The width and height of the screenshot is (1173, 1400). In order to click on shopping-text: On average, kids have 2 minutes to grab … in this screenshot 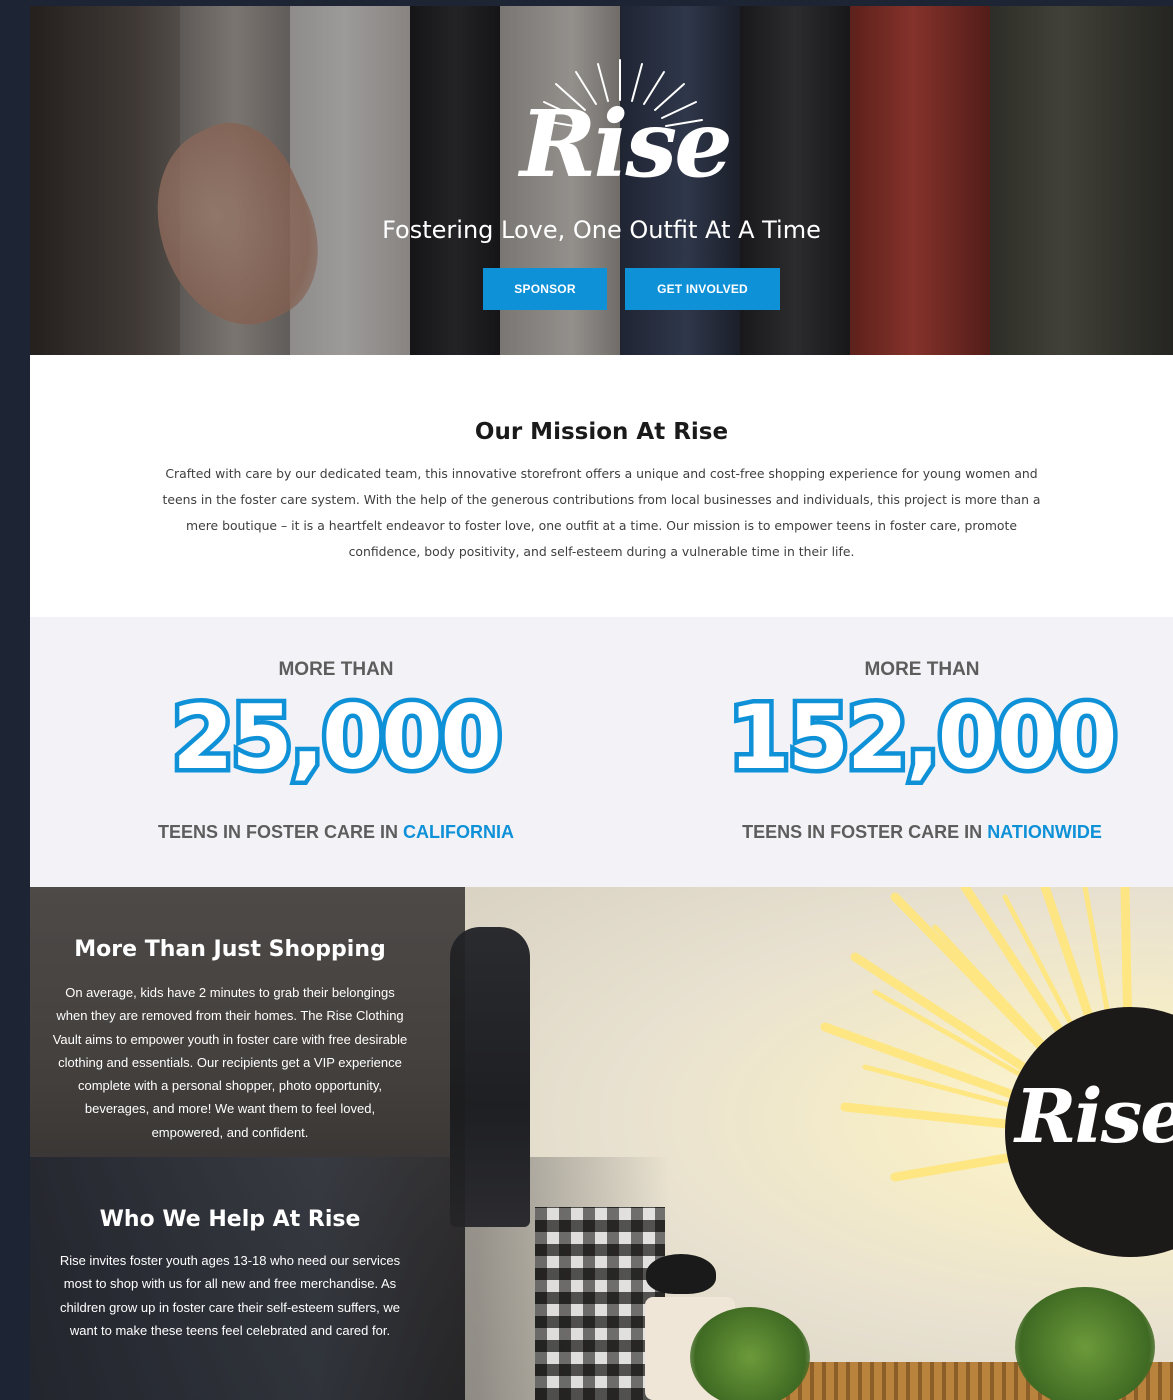, I will do `click(230, 1062)`.